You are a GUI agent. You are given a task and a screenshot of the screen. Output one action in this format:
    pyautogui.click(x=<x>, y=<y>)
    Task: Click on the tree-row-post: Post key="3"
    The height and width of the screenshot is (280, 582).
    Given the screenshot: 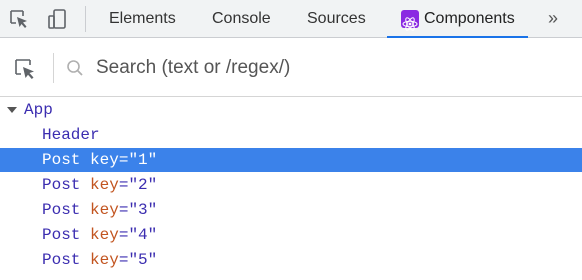 What is the action you would take?
    pyautogui.click(x=291, y=210)
    